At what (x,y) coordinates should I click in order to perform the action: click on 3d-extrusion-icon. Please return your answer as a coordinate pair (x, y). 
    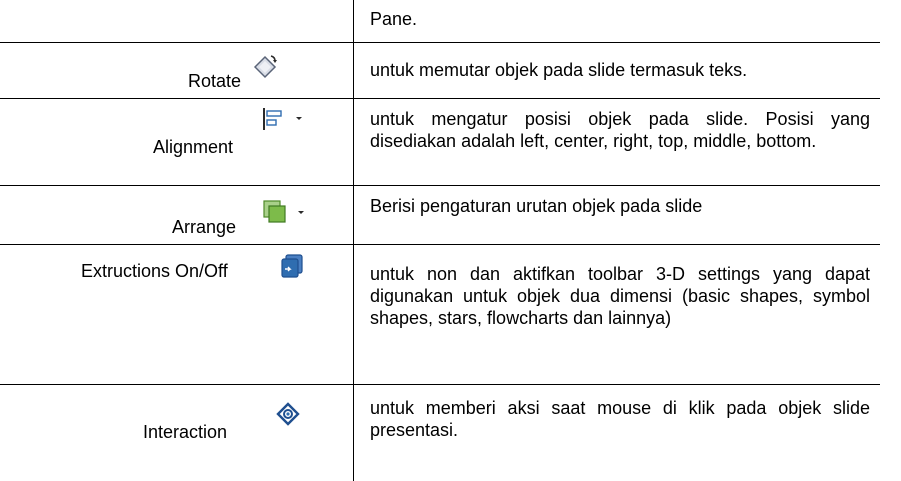
    Looking at the image, I should click on (292, 266).